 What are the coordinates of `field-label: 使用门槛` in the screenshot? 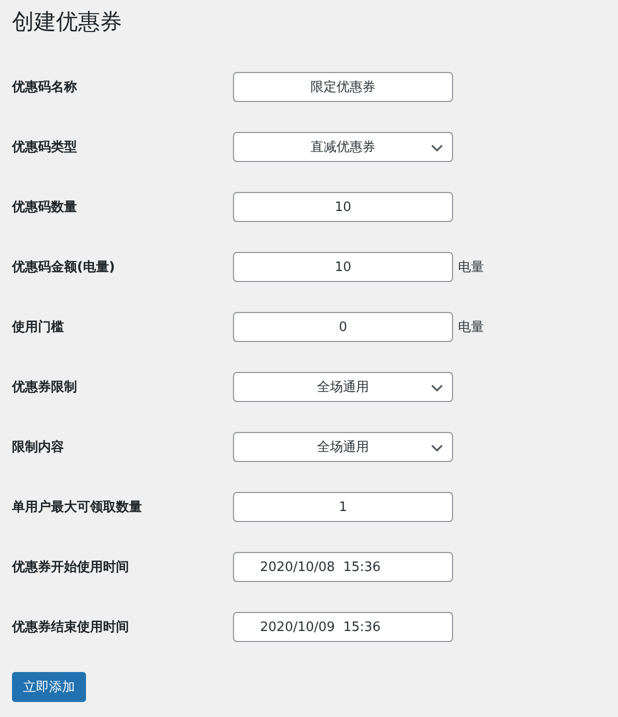 It's located at (38, 327).